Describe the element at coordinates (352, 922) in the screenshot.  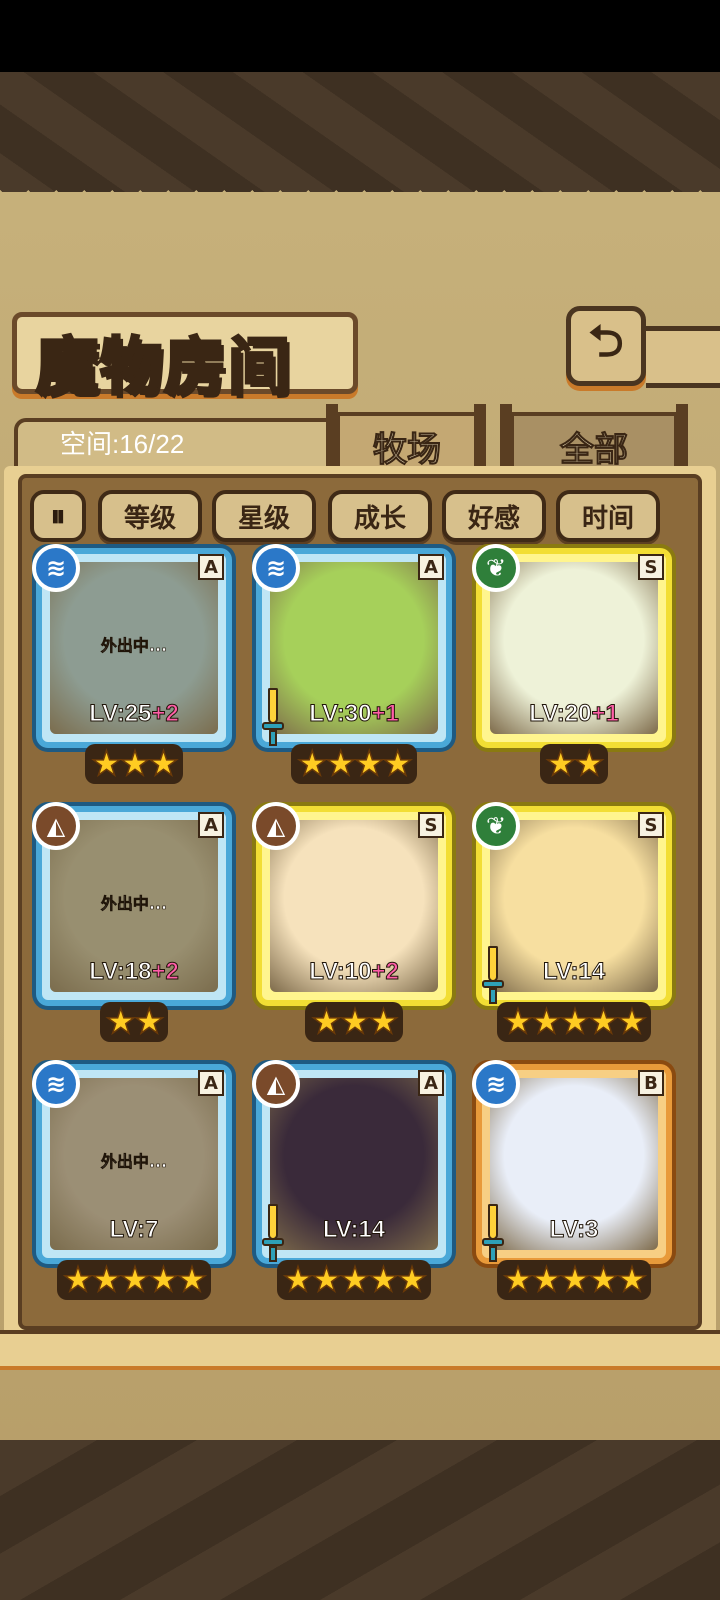
I see `monster-card: ◭ S LV:10+2 ★★★` at that location.